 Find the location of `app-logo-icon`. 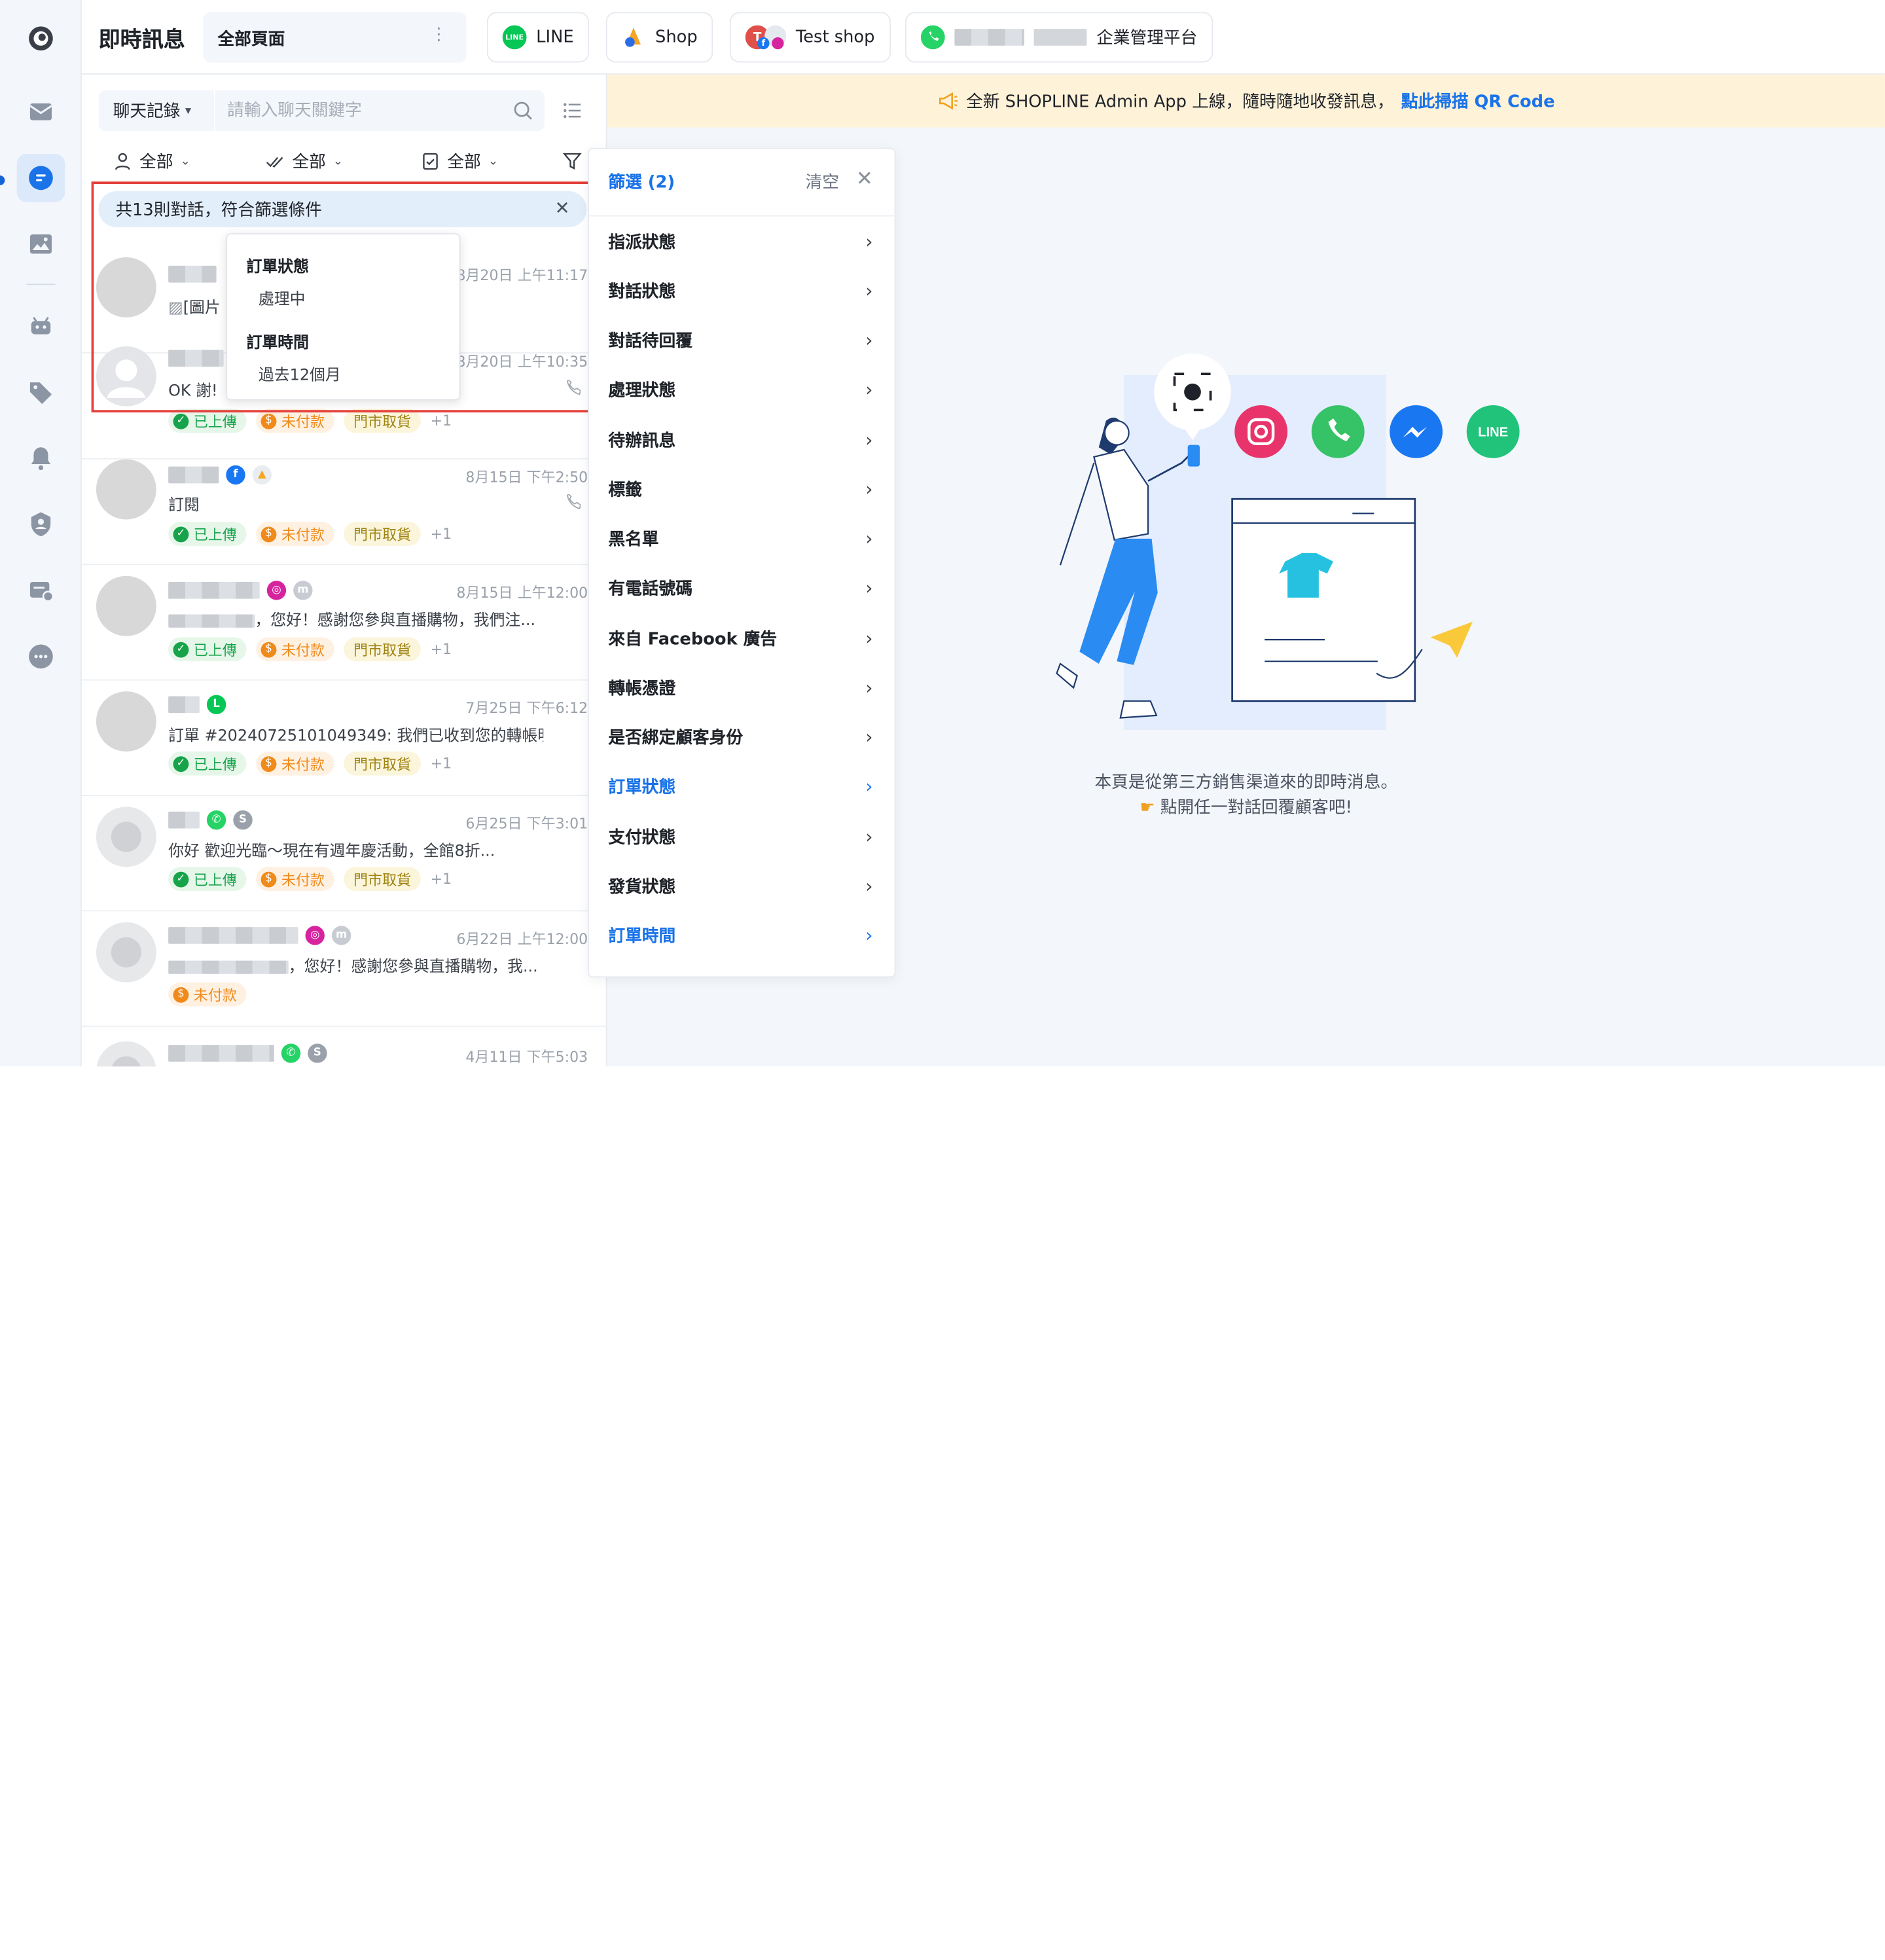

app-logo-icon is located at coordinates (41, 38).